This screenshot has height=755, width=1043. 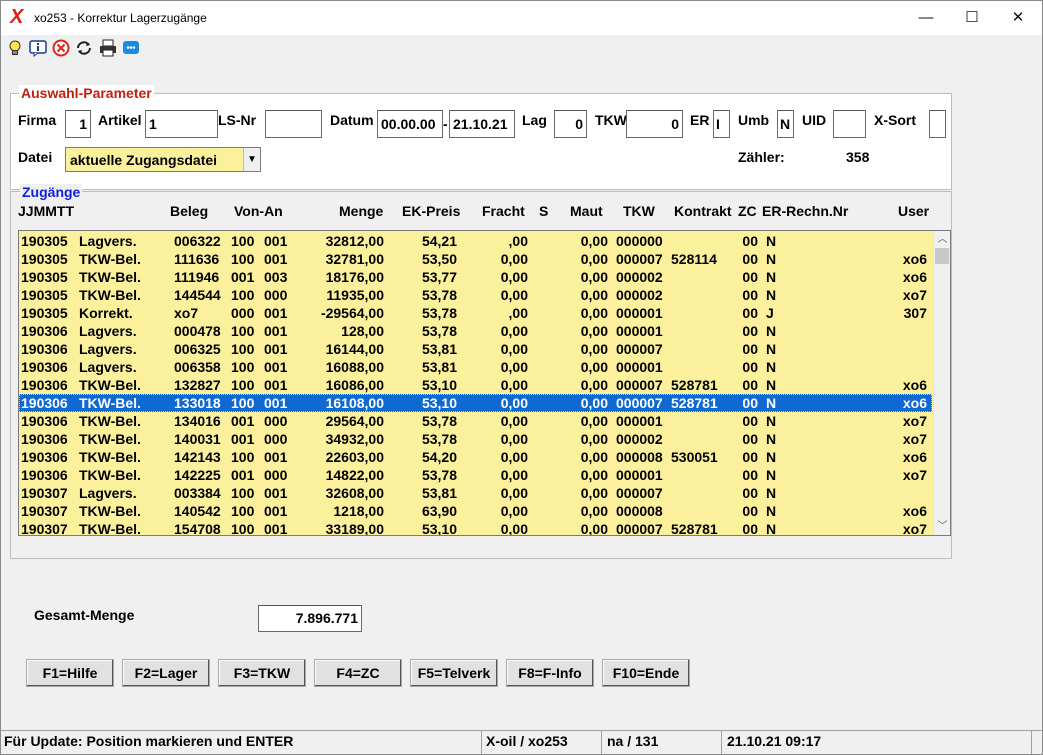 What do you see at coordinates (410, 124) in the screenshot?
I see `datum-from-field: 00.00.00` at bounding box center [410, 124].